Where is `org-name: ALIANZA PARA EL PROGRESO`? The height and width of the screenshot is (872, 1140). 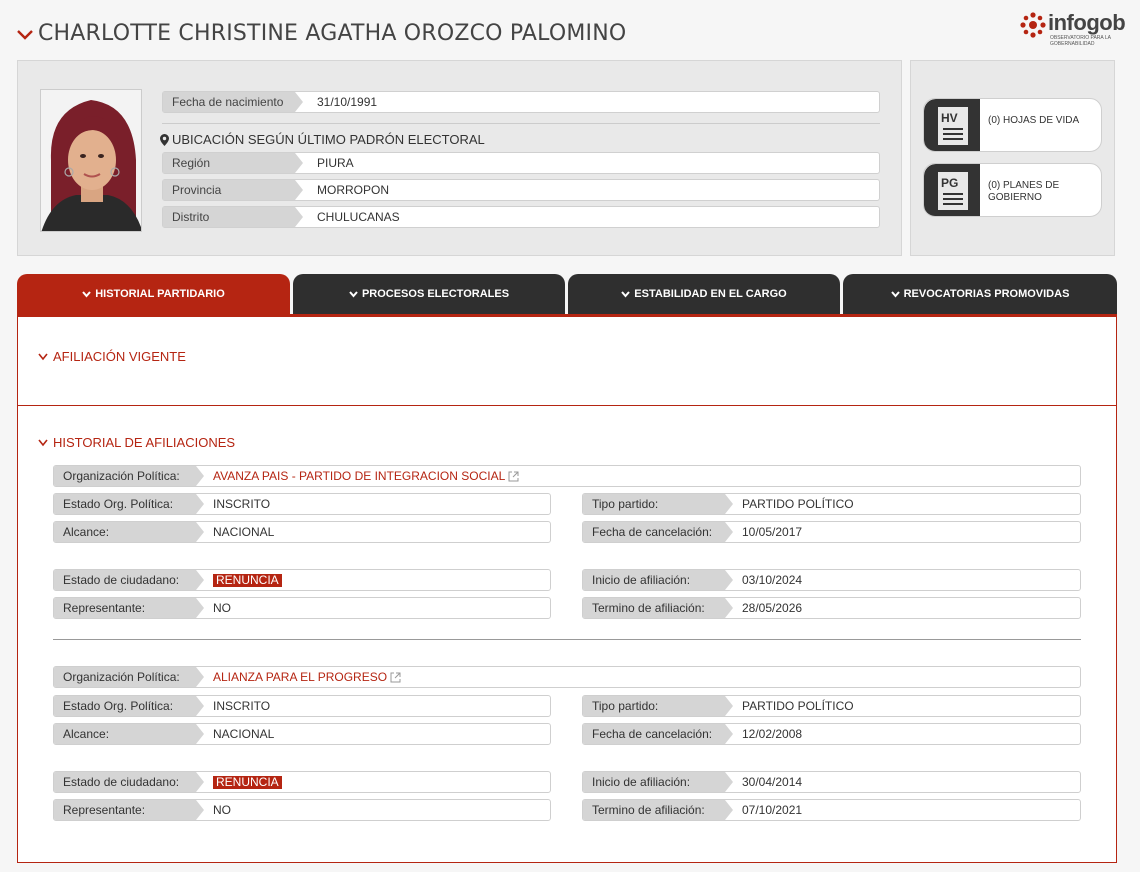 org-name: ALIANZA PARA EL PROGRESO is located at coordinates (300, 677).